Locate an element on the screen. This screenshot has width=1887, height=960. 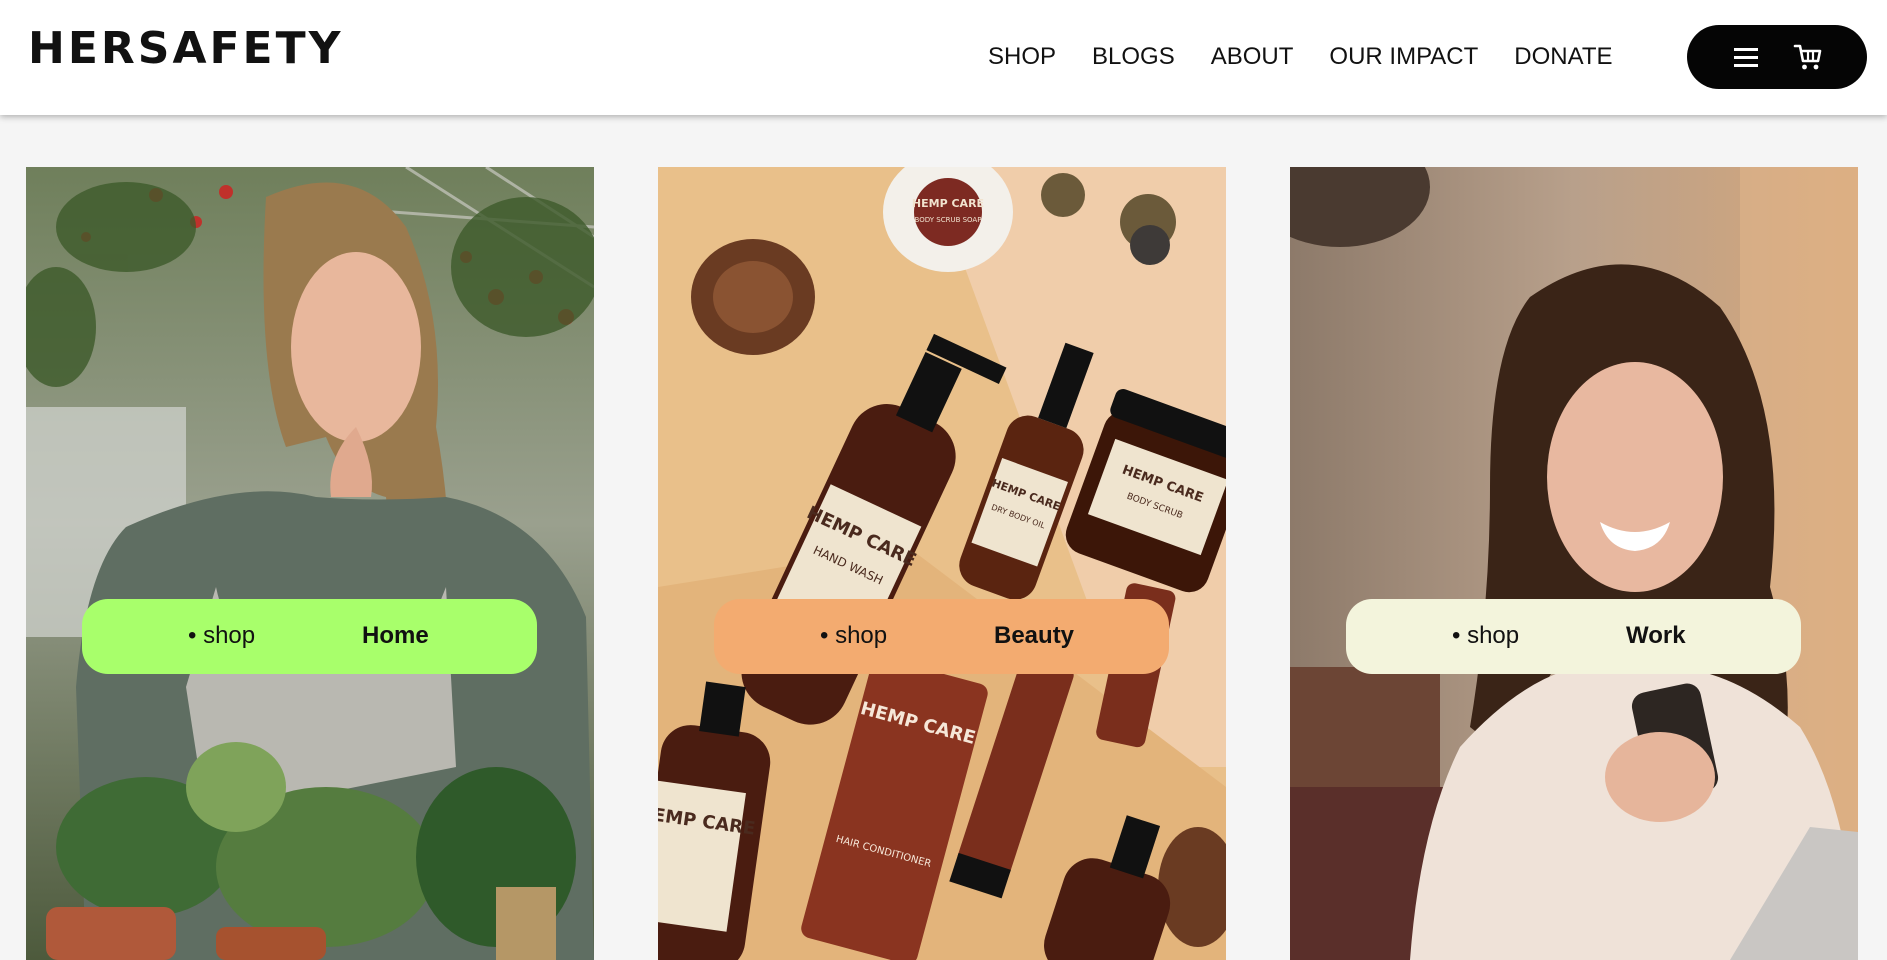
main-nav: SHOP BLOGS ABOUT OUR IMPACT DONATE is located at coordinates (1300, 57).